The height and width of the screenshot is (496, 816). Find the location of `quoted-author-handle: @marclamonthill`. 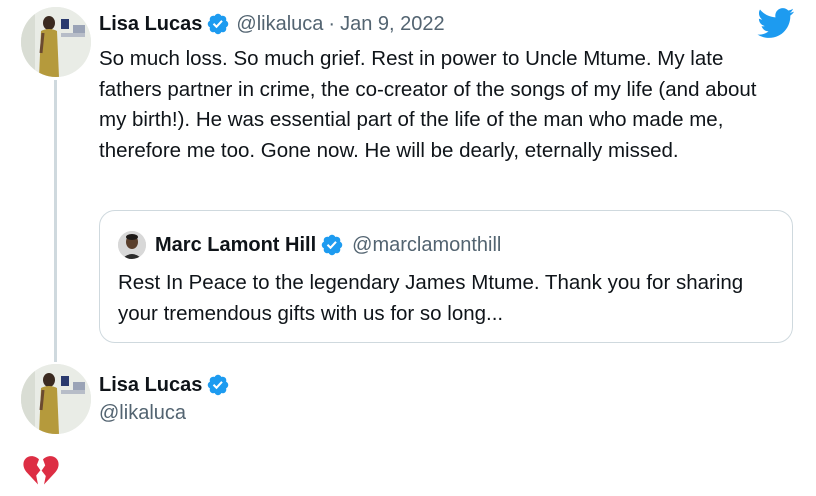

quoted-author-handle: @marclamonthill is located at coordinates (426, 245).